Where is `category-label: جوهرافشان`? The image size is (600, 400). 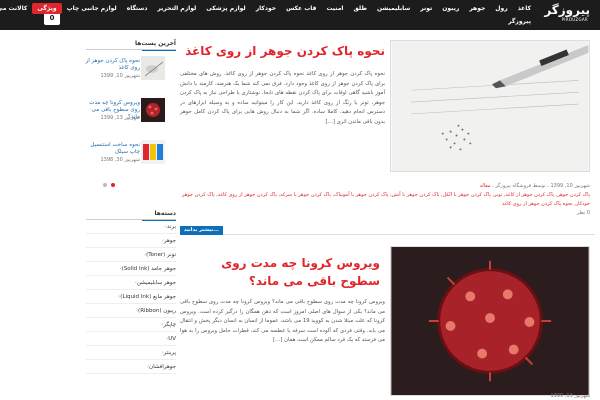 category-label: جوهرافشان is located at coordinates (162, 367).